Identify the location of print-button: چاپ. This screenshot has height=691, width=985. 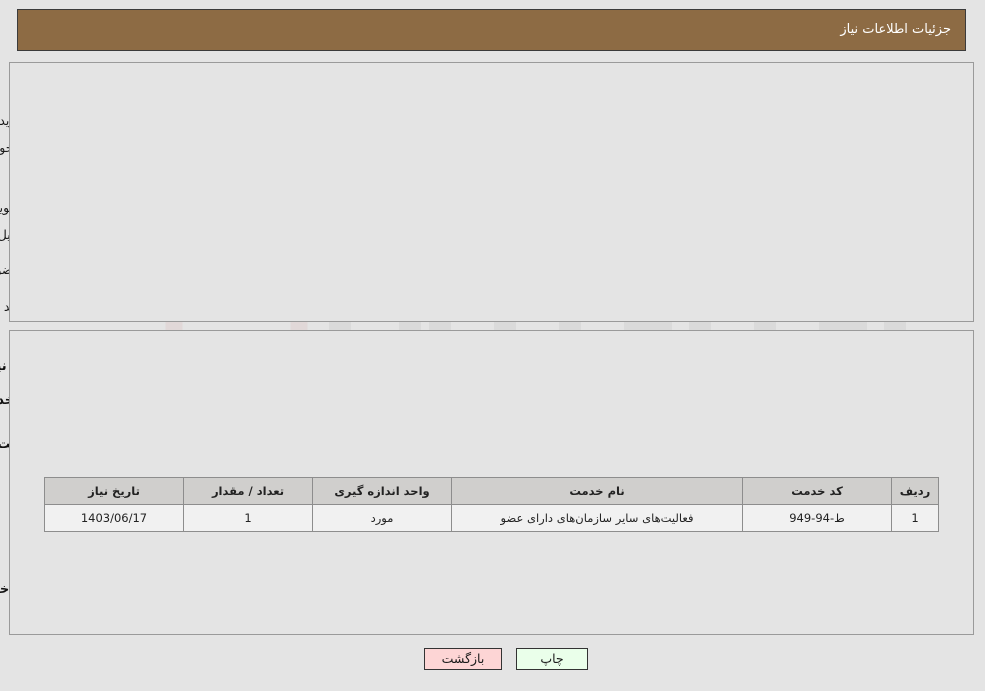
(553, 659).